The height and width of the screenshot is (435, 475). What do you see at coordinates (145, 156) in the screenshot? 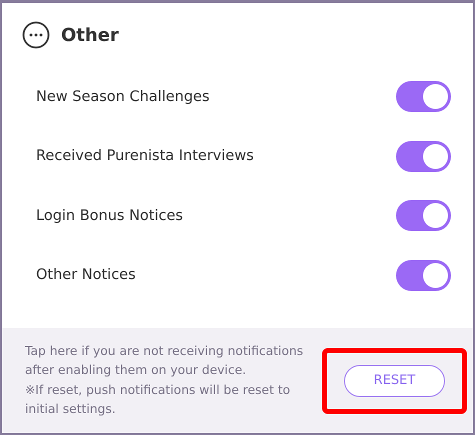
I see `setting-label: Received Purenista Interviews` at bounding box center [145, 156].